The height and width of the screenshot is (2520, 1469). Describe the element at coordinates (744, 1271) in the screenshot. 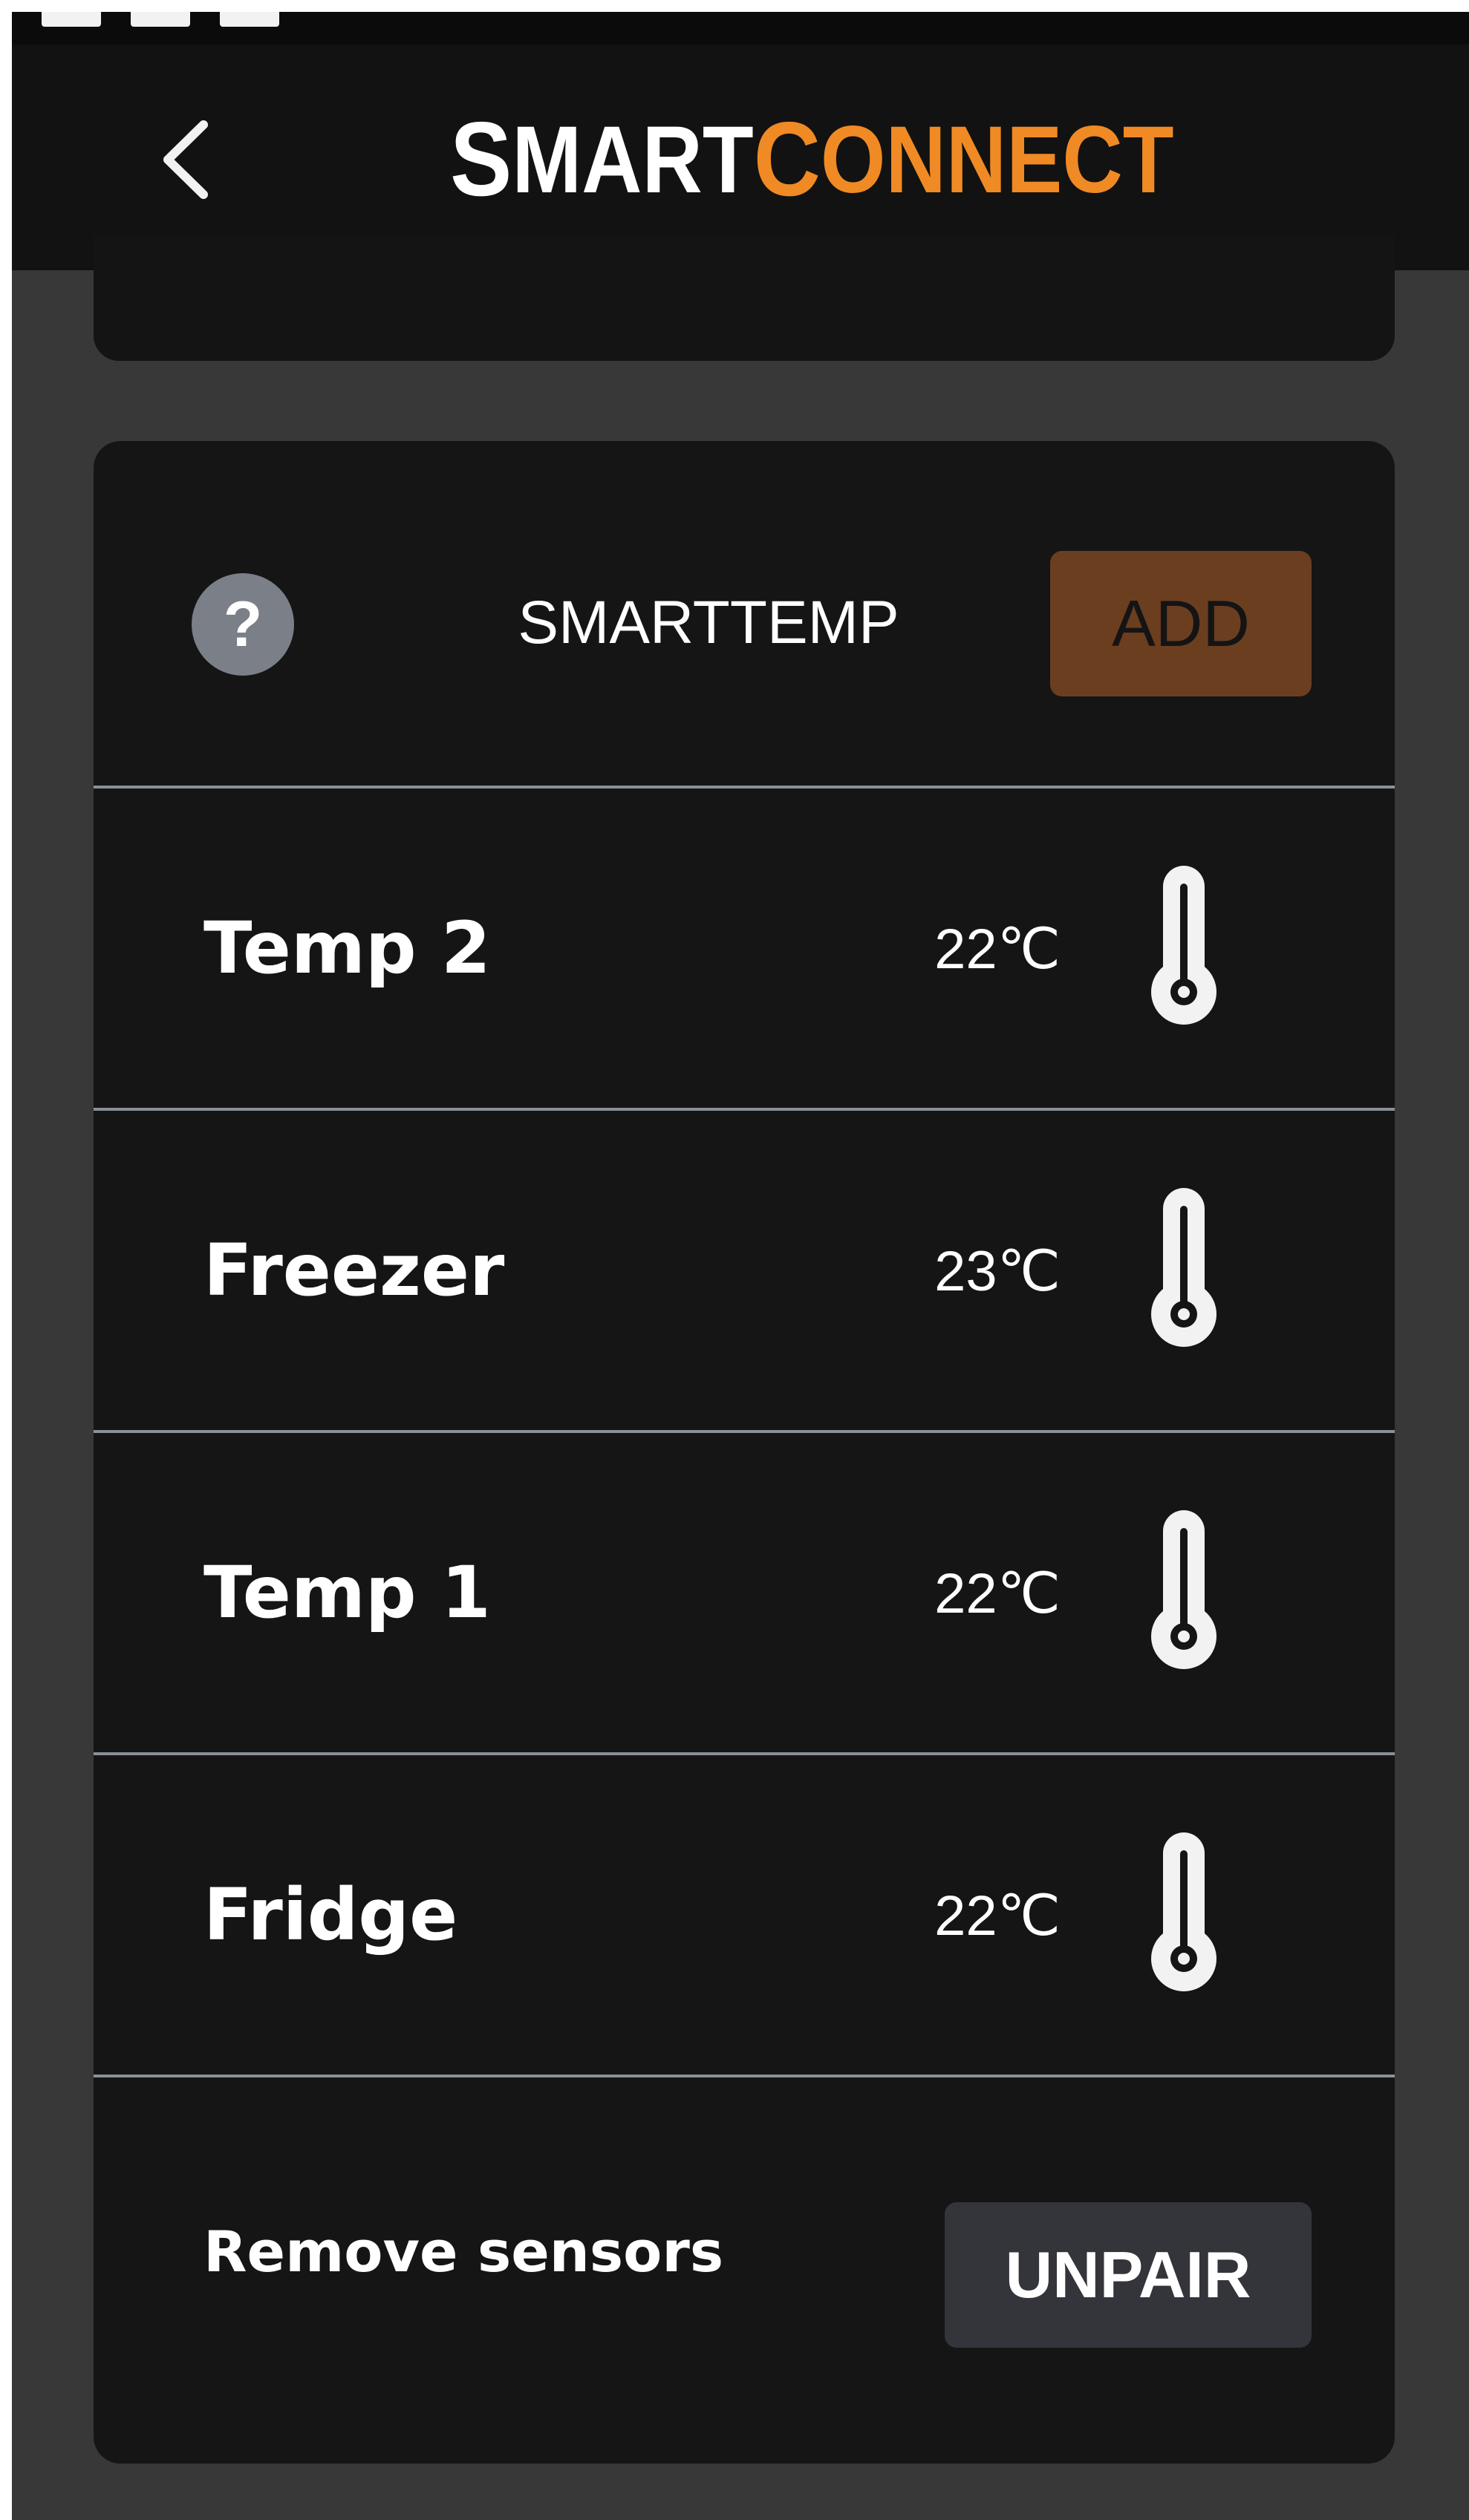

I see `sensor-row-freezer: Freezer 23℃` at that location.